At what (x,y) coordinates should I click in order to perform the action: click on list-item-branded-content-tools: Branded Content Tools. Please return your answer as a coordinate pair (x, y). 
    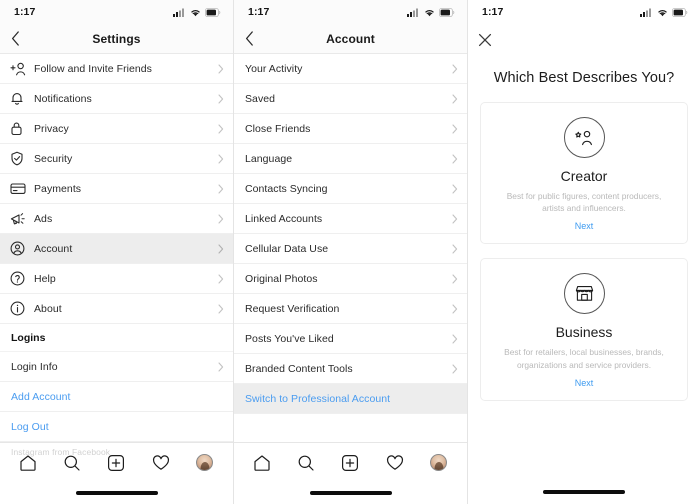
    Looking at the image, I should click on (350, 369).